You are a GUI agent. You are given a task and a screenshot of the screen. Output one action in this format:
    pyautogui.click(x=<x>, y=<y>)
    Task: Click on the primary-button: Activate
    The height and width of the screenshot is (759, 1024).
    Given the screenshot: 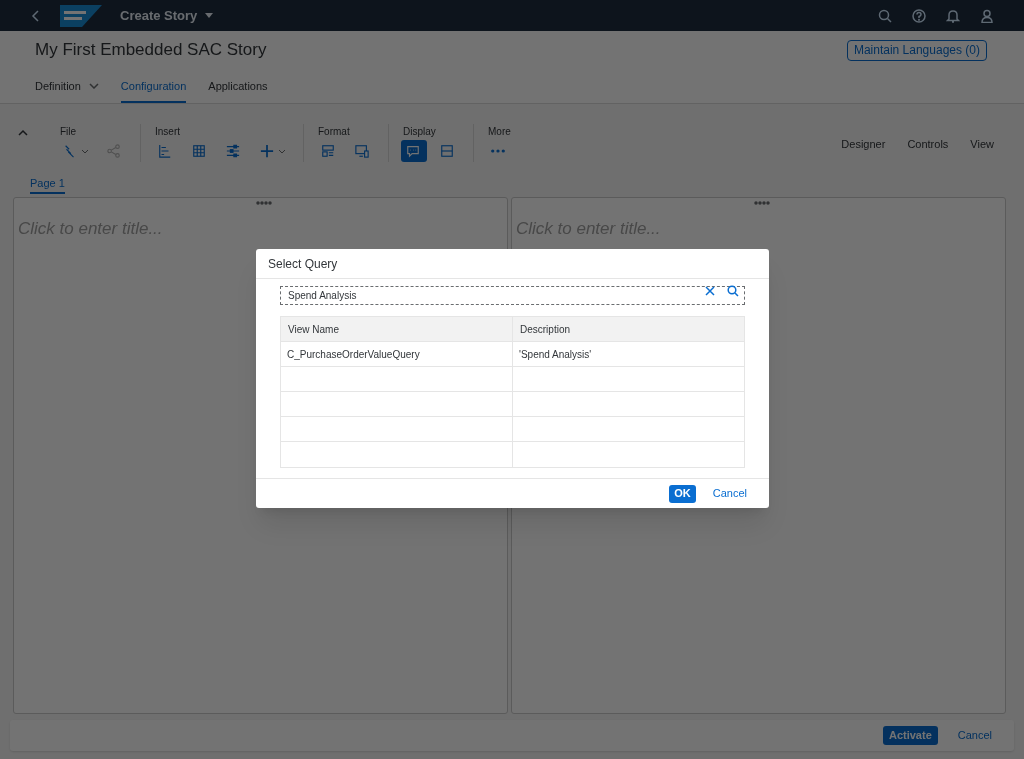 What is the action you would take?
    pyautogui.click(x=910, y=735)
    